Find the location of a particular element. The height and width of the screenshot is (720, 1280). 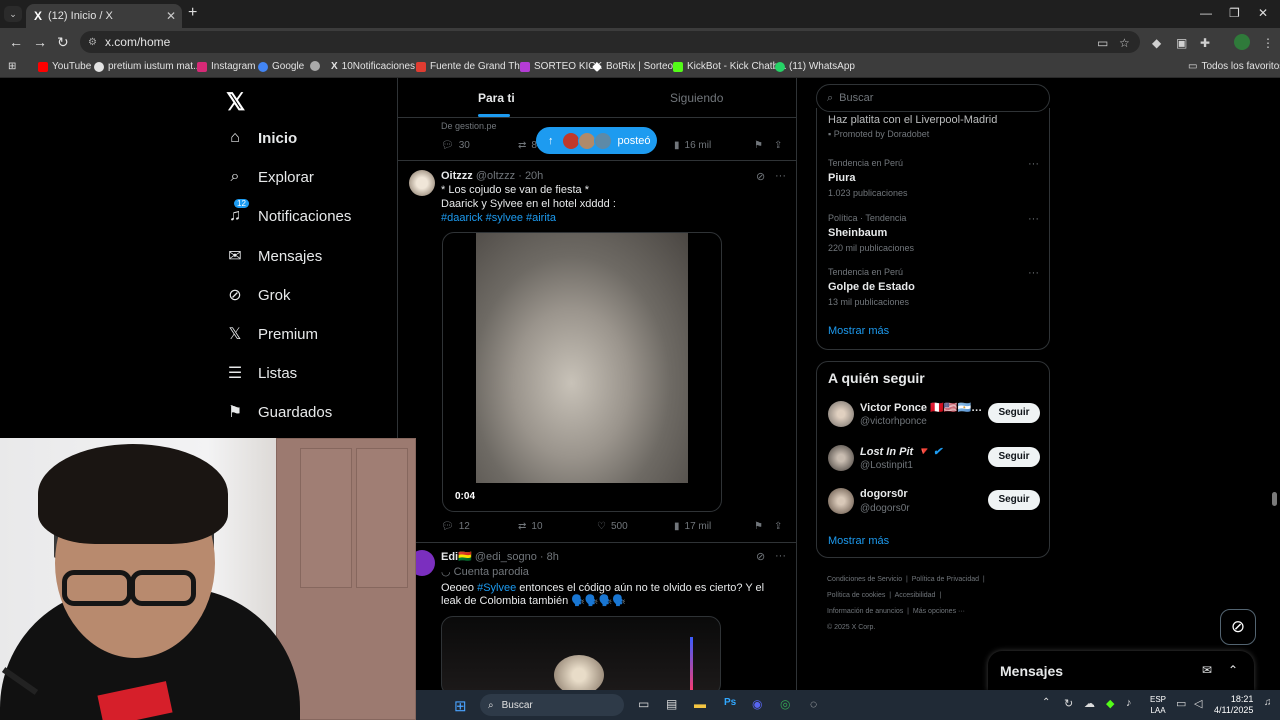

apps-grid-icon: ⊞ is located at coordinates (12, 66).